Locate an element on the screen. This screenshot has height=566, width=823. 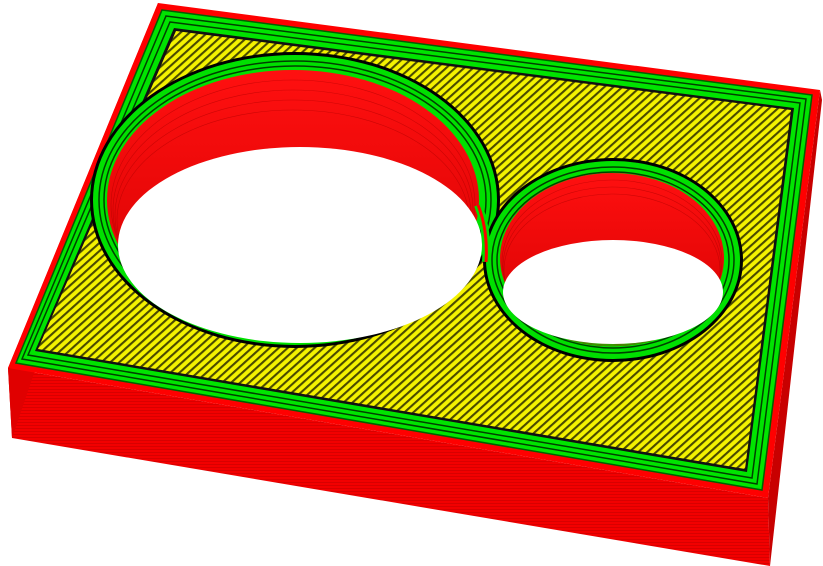
small-circular-hole is located at coordinates (613, 260).